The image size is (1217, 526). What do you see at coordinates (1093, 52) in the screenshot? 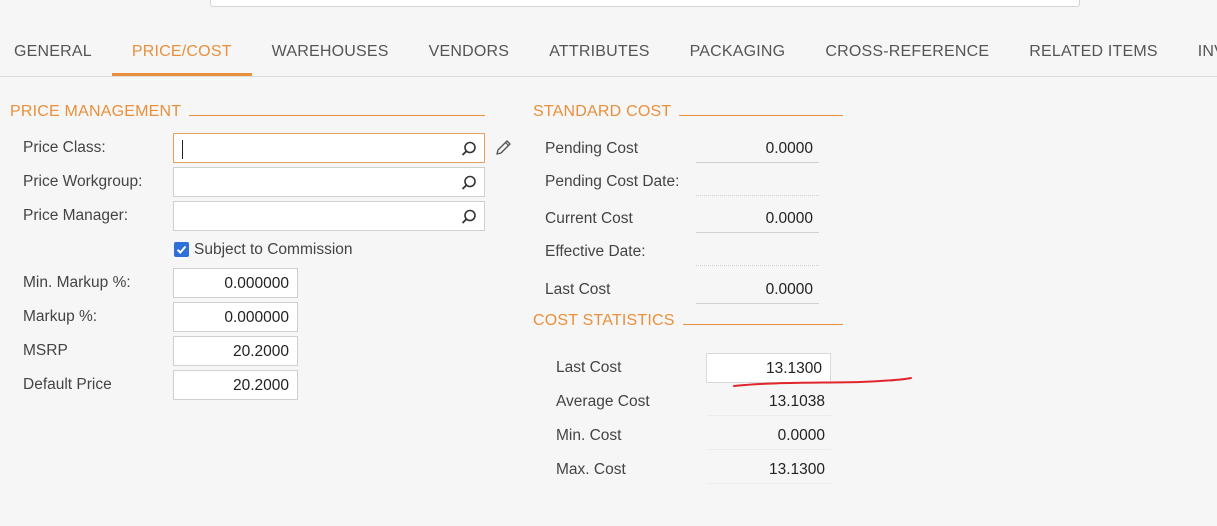
I see `tab-related-items: RELATED ITEMS` at bounding box center [1093, 52].